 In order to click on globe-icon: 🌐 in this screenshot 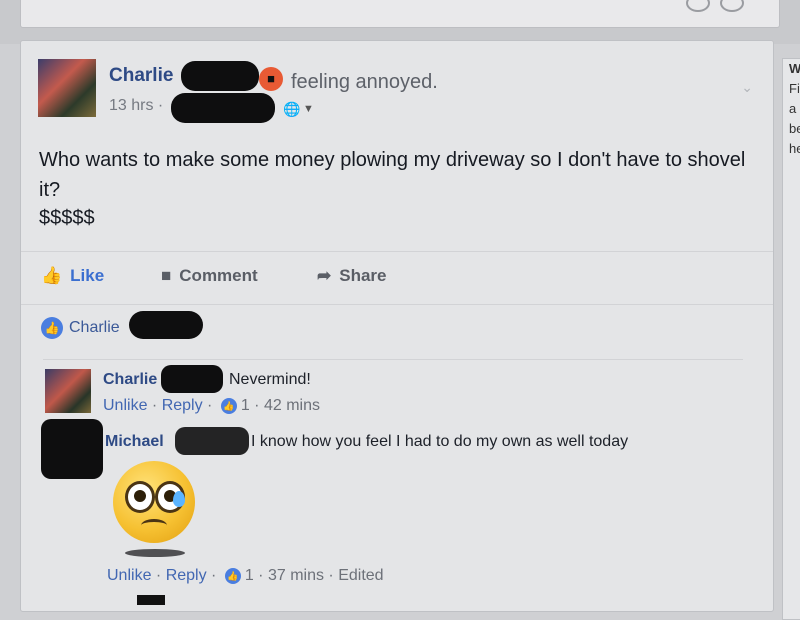, I will do `click(291, 109)`.